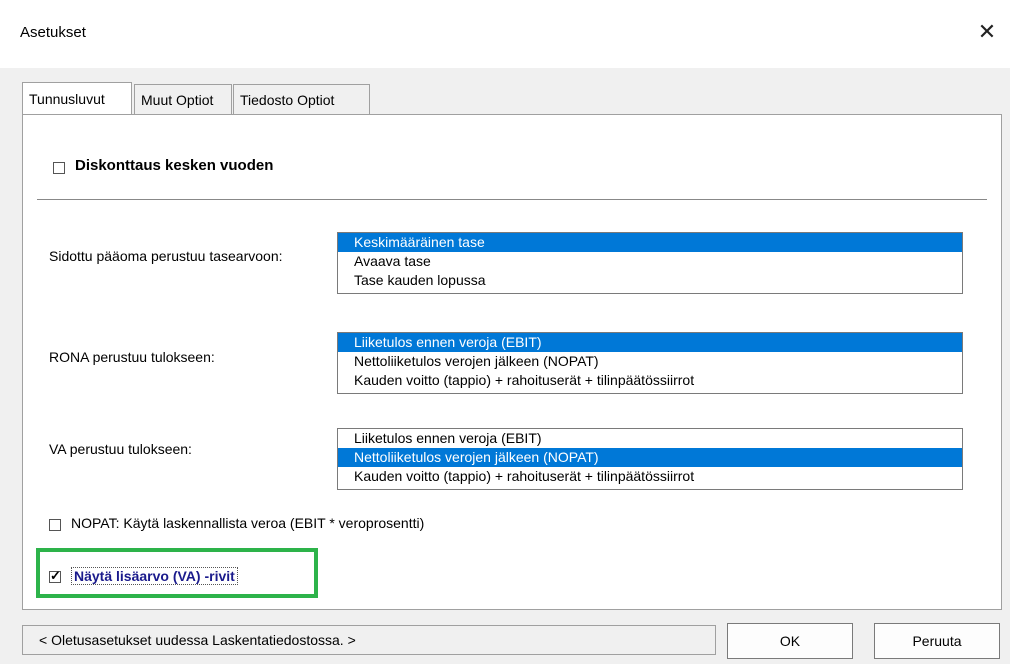 Image resolution: width=1010 pixels, height=664 pixels. Describe the element at coordinates (650, 280) in the screenshot. I see `capital-option-closing: Tase kauden lopussa` at that location.